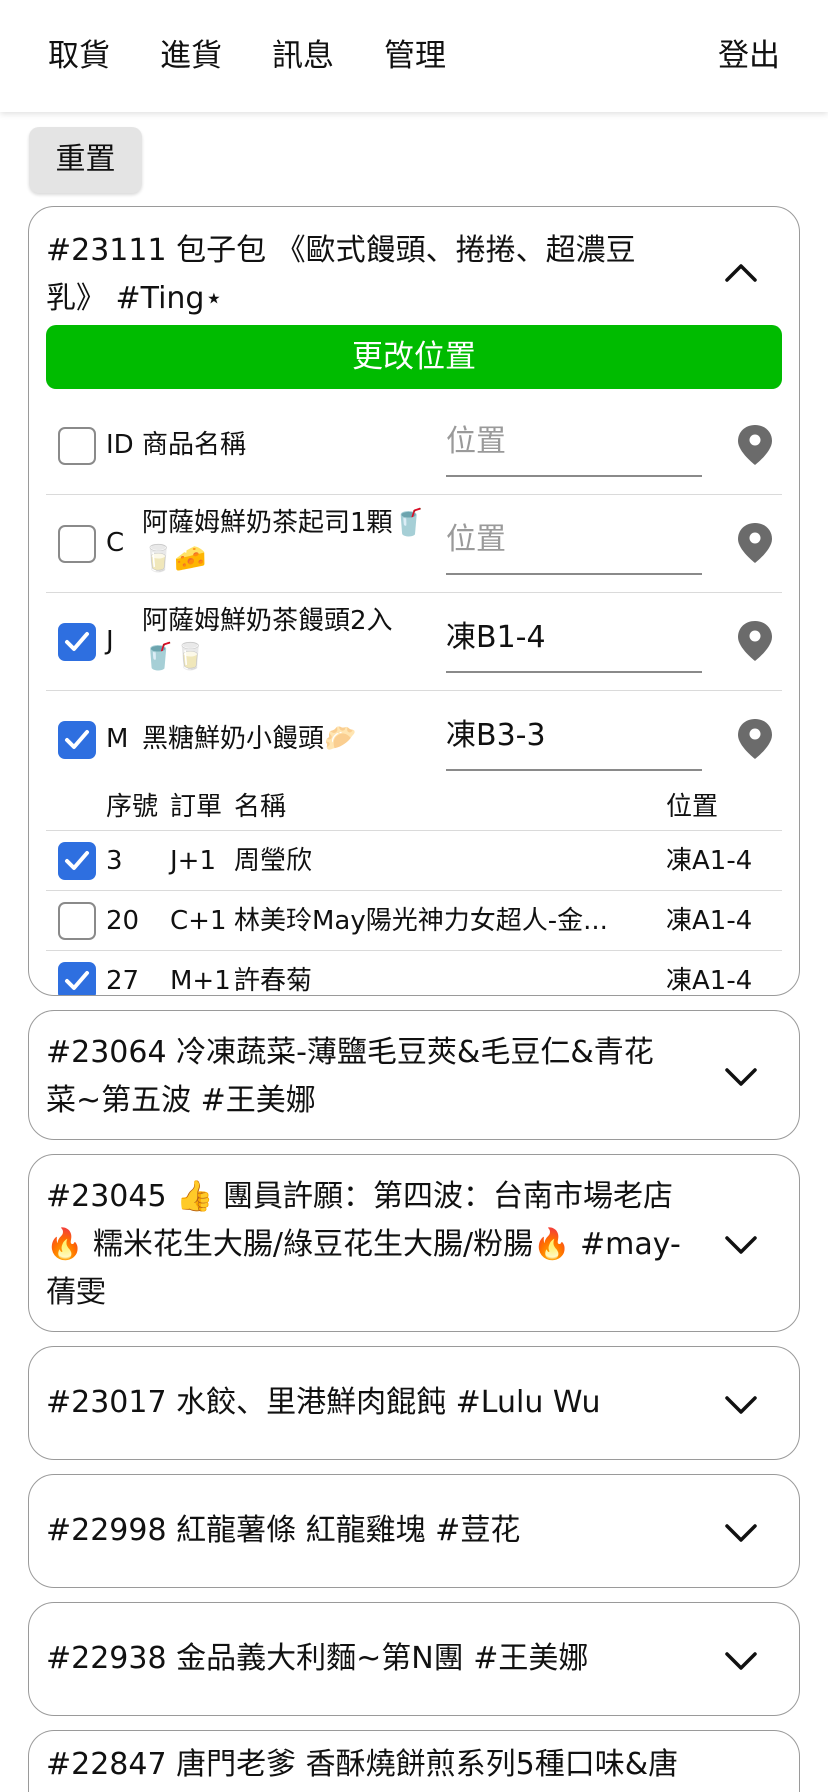  What do you see at coordinates (110, 641) in the screenshot?
I see `product-code: J` at bounding box center [110, 641].